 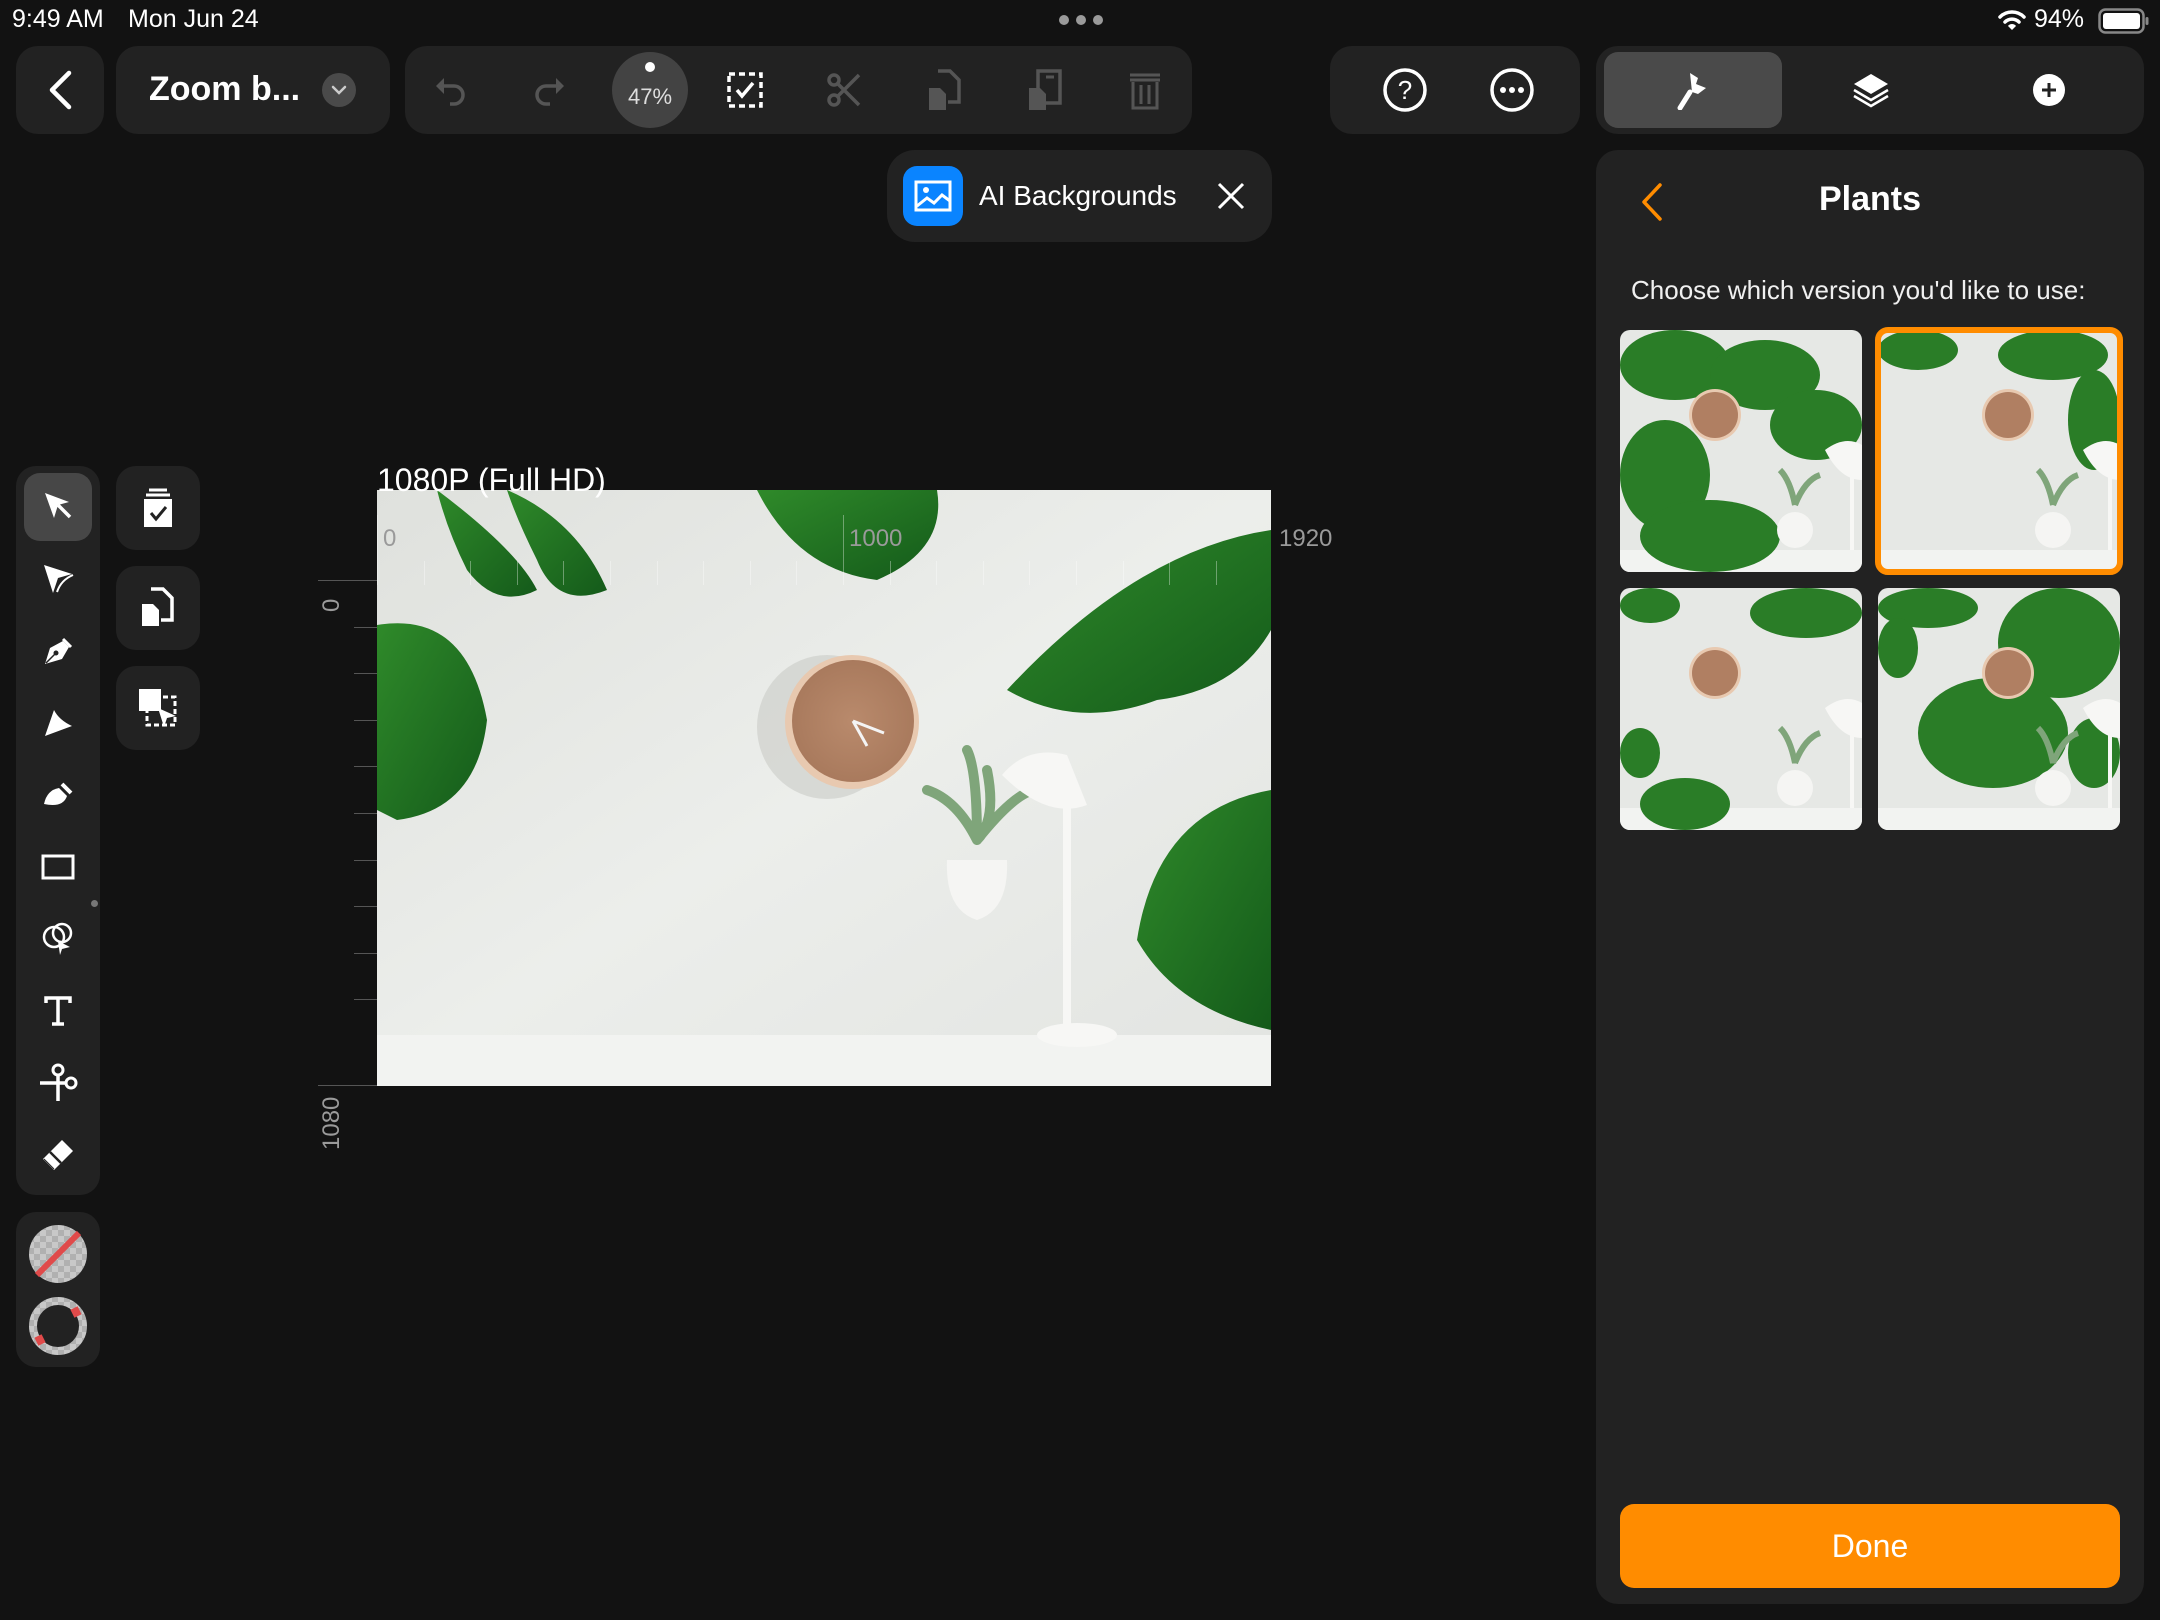 I want to click on status-date: Mon Jun 24, so click(x=193, y=19).